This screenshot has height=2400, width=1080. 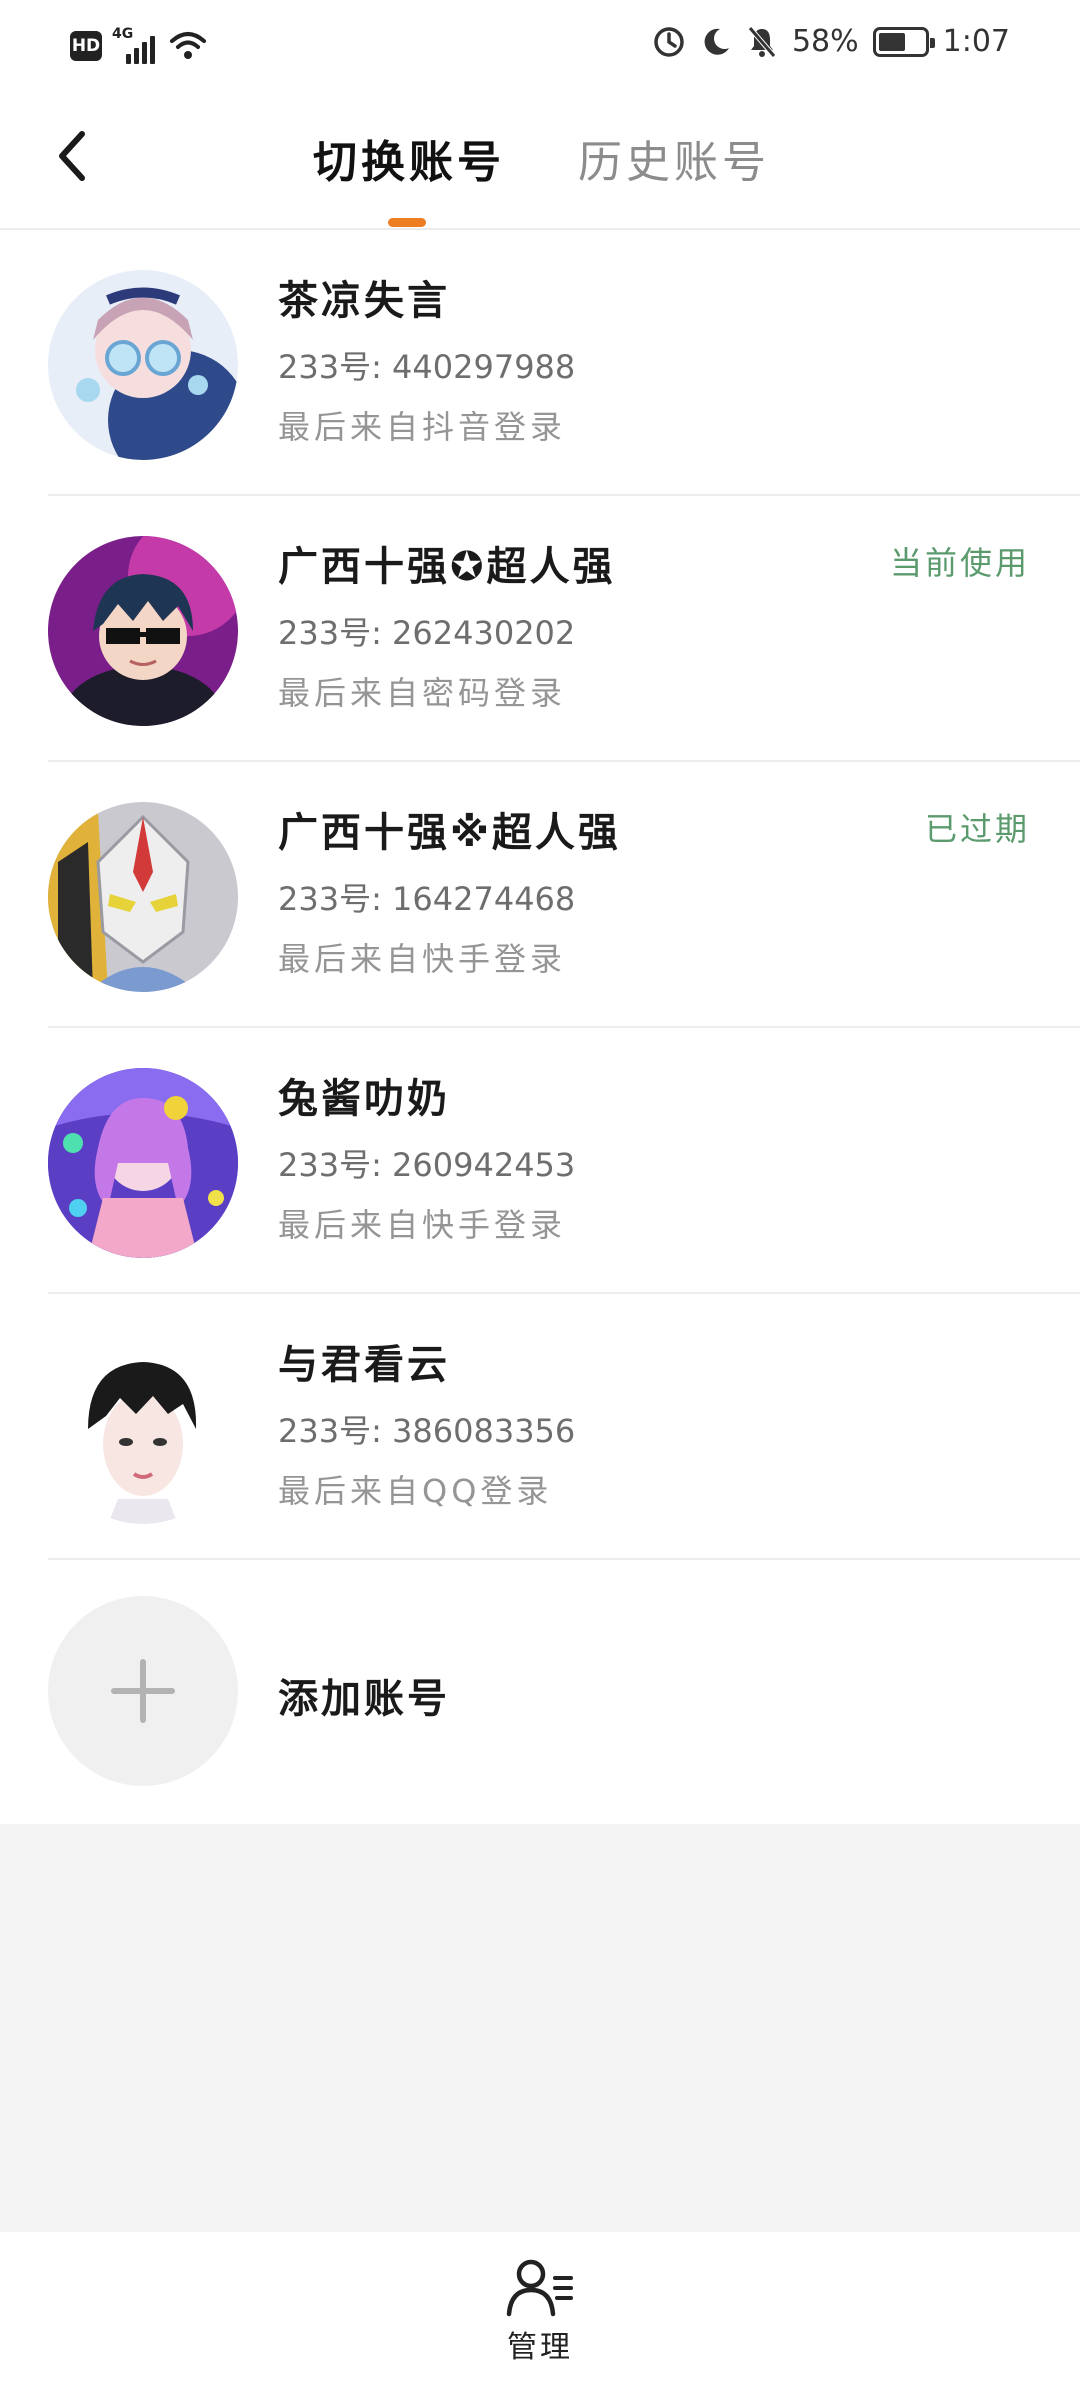 I want to click on tab-history-account: 历史账号, so click(x=674, y=158).